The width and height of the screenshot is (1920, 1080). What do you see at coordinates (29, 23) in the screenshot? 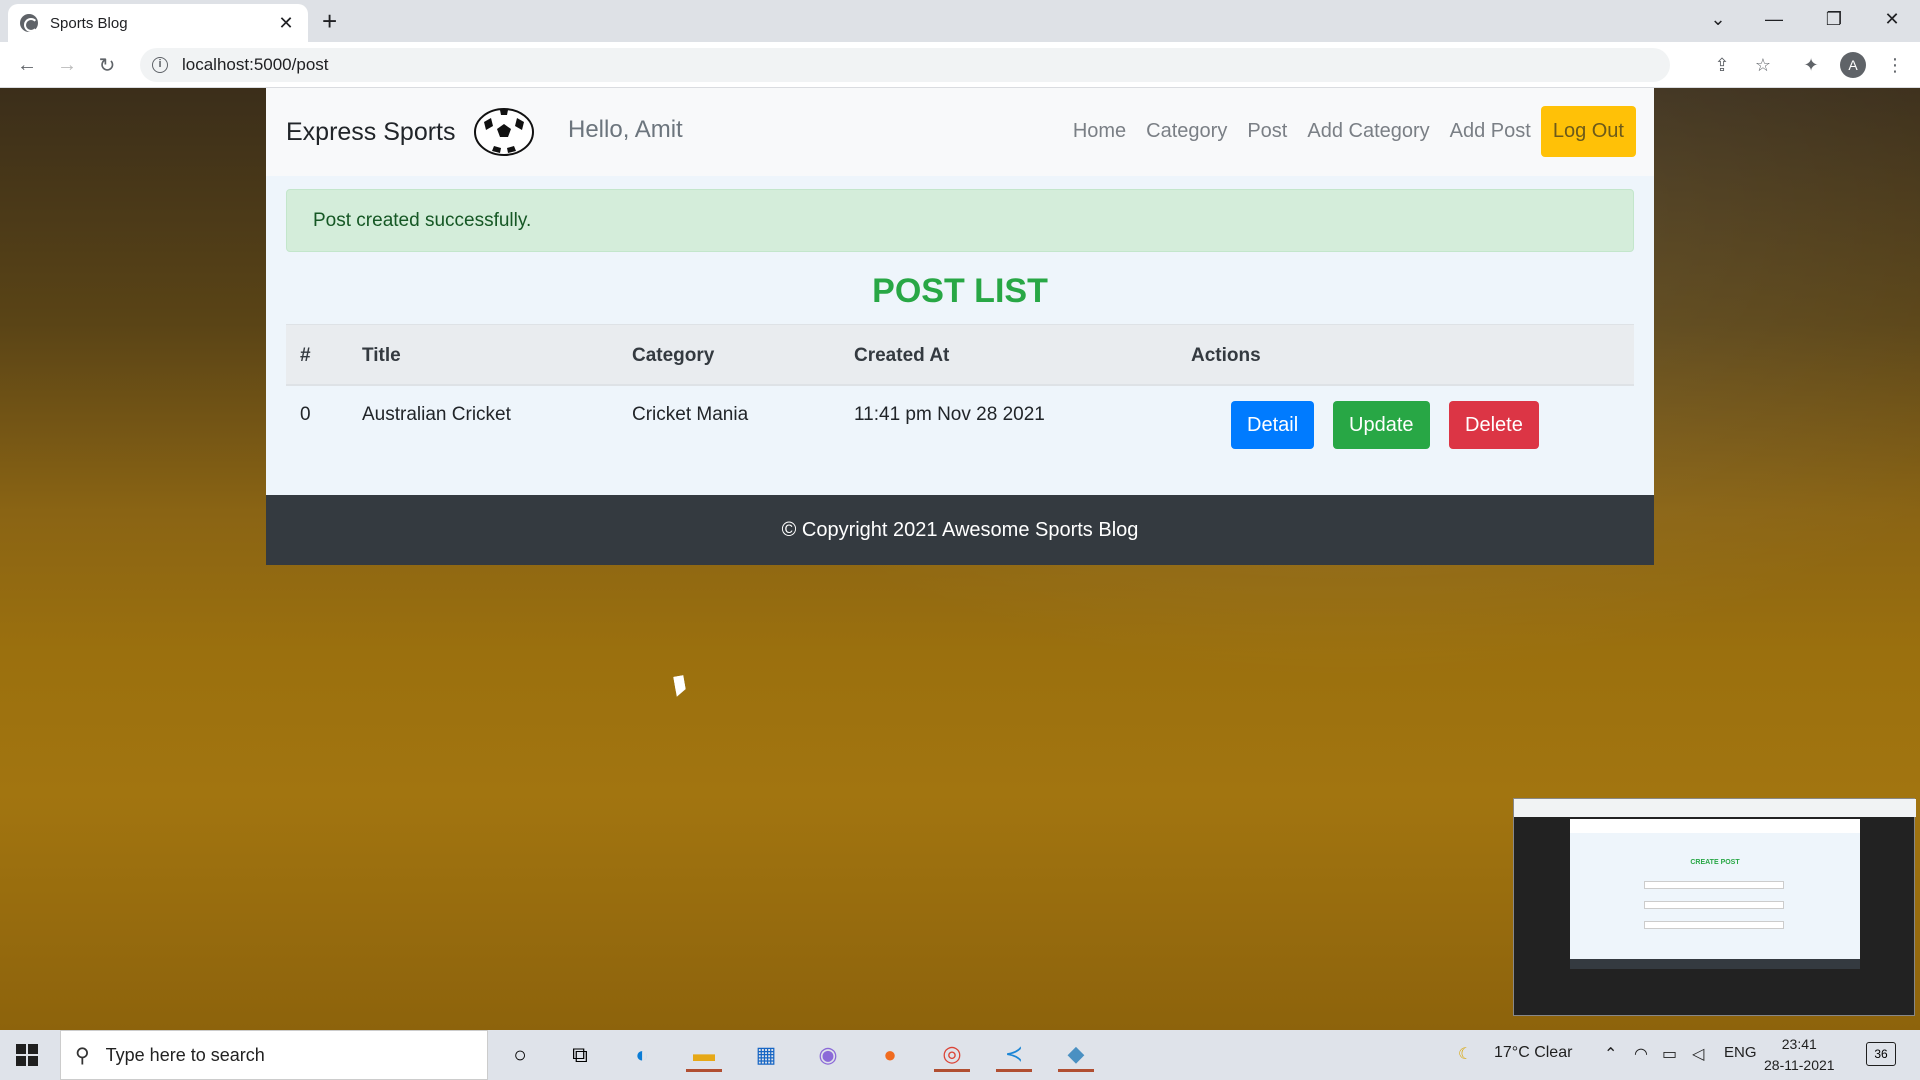
I see `globe-icon` at bounding box center [29, 23].